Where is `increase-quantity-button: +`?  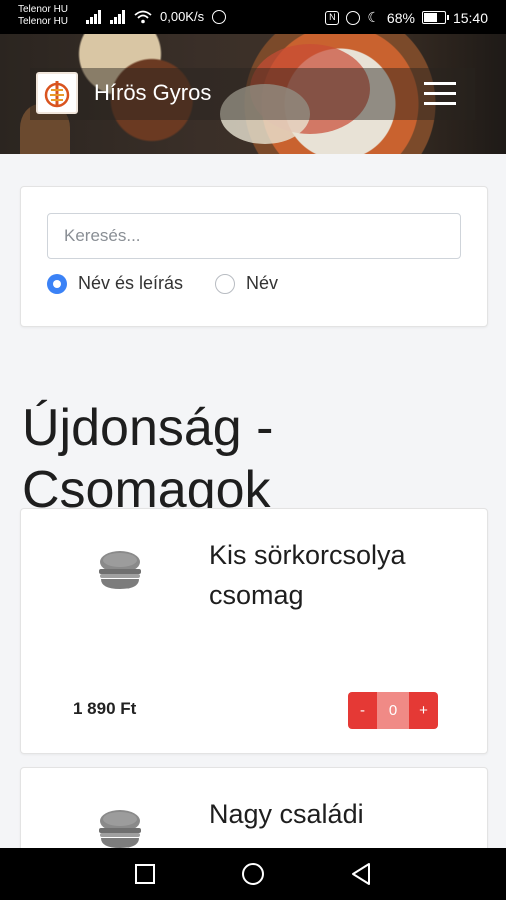 increase-quantity-button: + is located at coordinates (423, 710).